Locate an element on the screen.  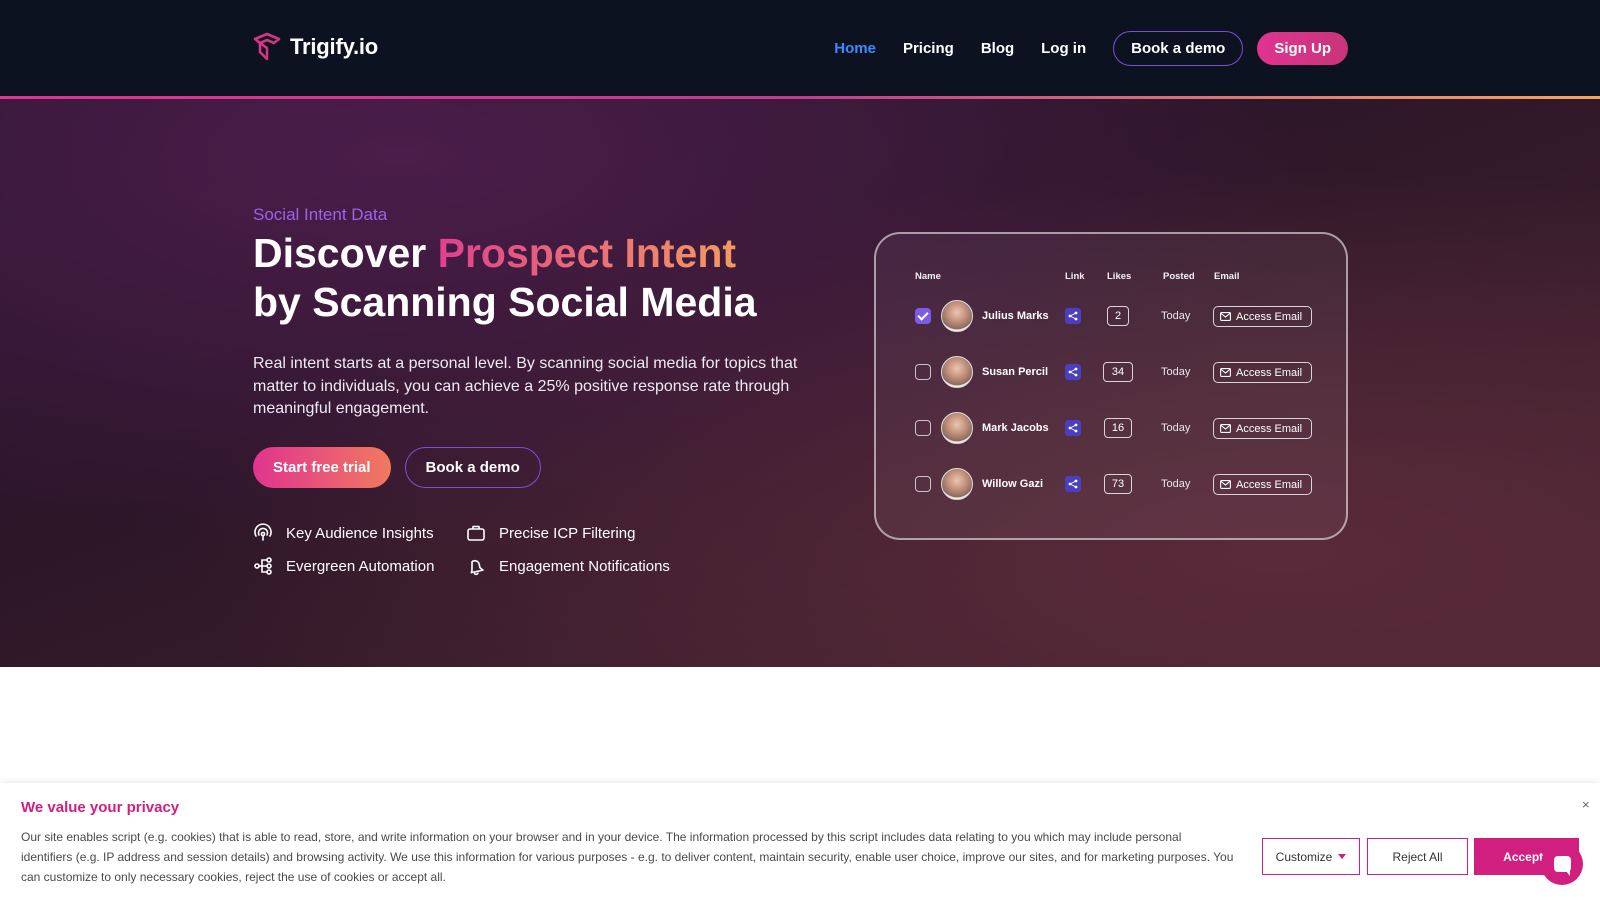
hero-eyebrow: Social Intent Data is located at coordinates (320, 214).